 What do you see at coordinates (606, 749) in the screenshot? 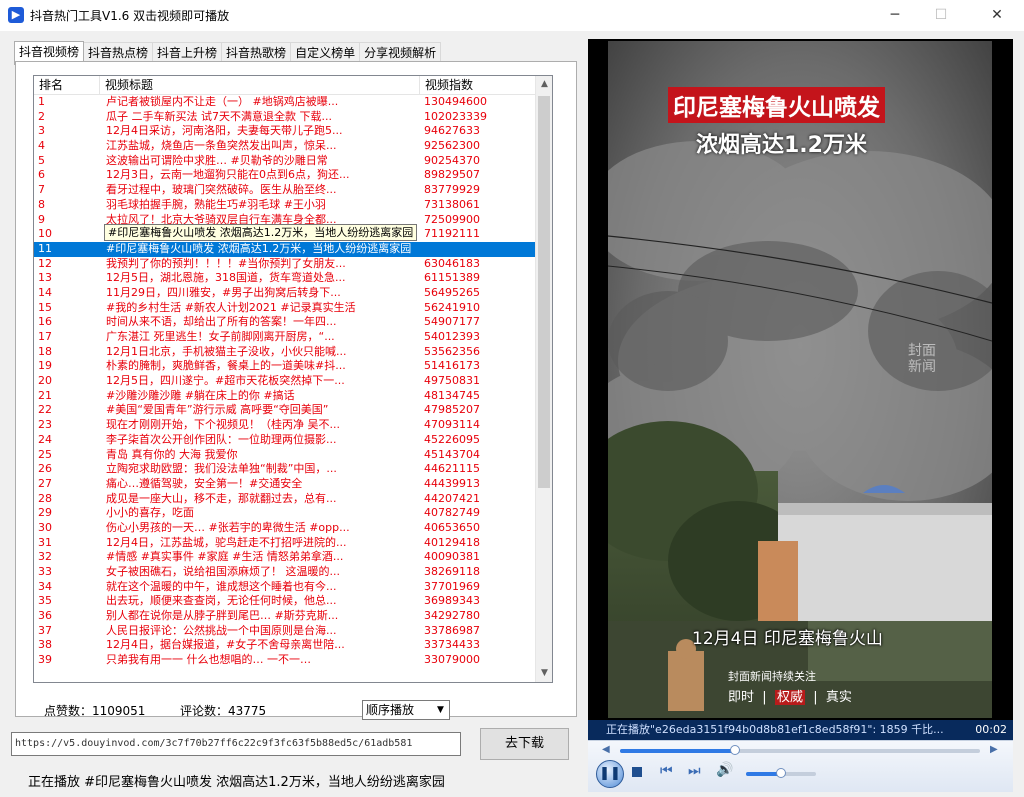
I see `seek-back-icon: ◀` at bounding box center [606, 749].